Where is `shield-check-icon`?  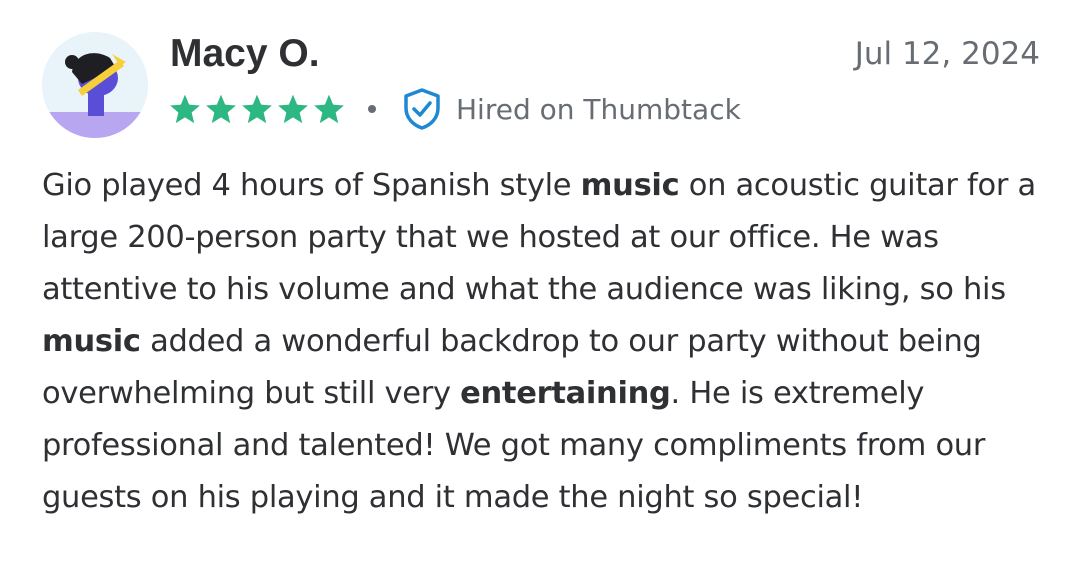
shield-check-icon is located at coordinates (422, 109).